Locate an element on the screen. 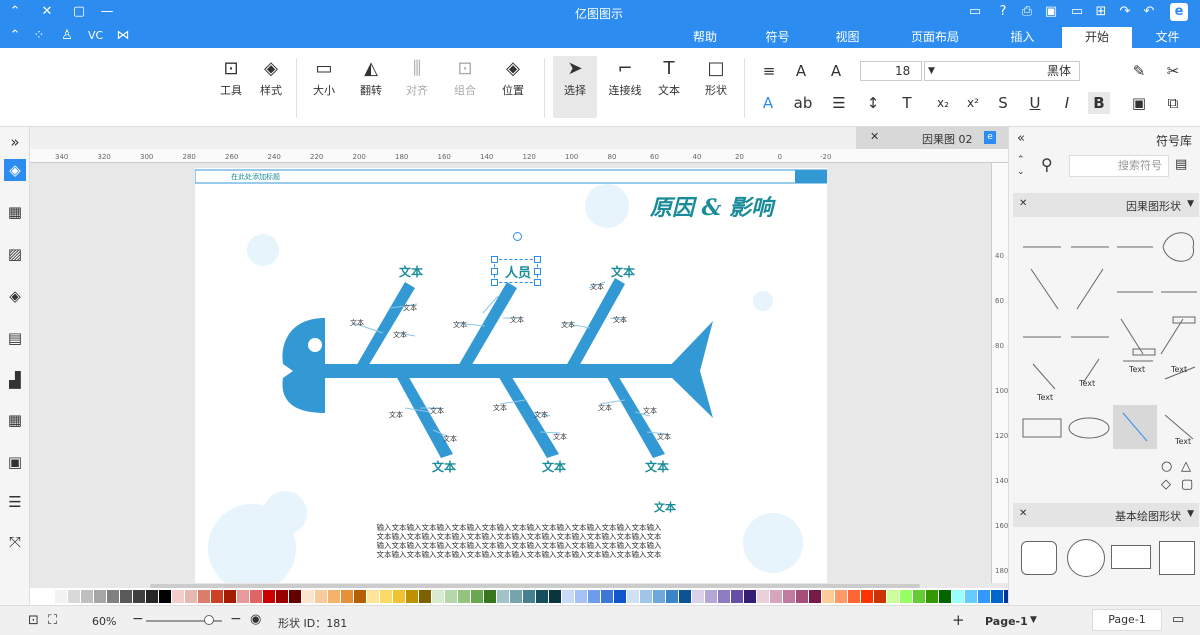  cause-shapes-grid is located at coordinates (1106, 349).